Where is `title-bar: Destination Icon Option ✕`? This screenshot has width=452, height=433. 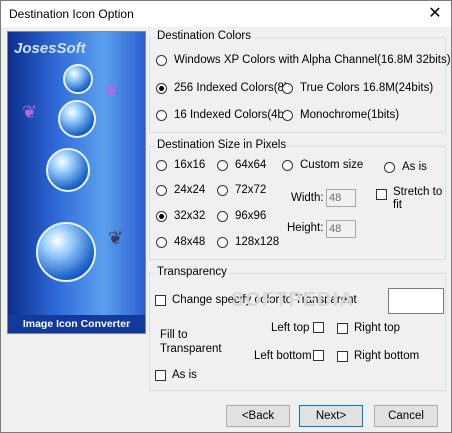 title-bar: Destination Icon Option ✕ is located at coordinates (226, 14).